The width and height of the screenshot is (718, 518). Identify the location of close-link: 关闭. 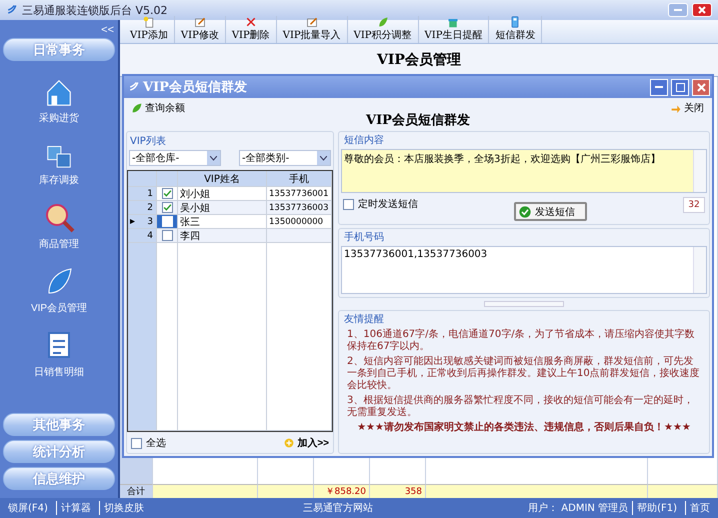
(687, 108).